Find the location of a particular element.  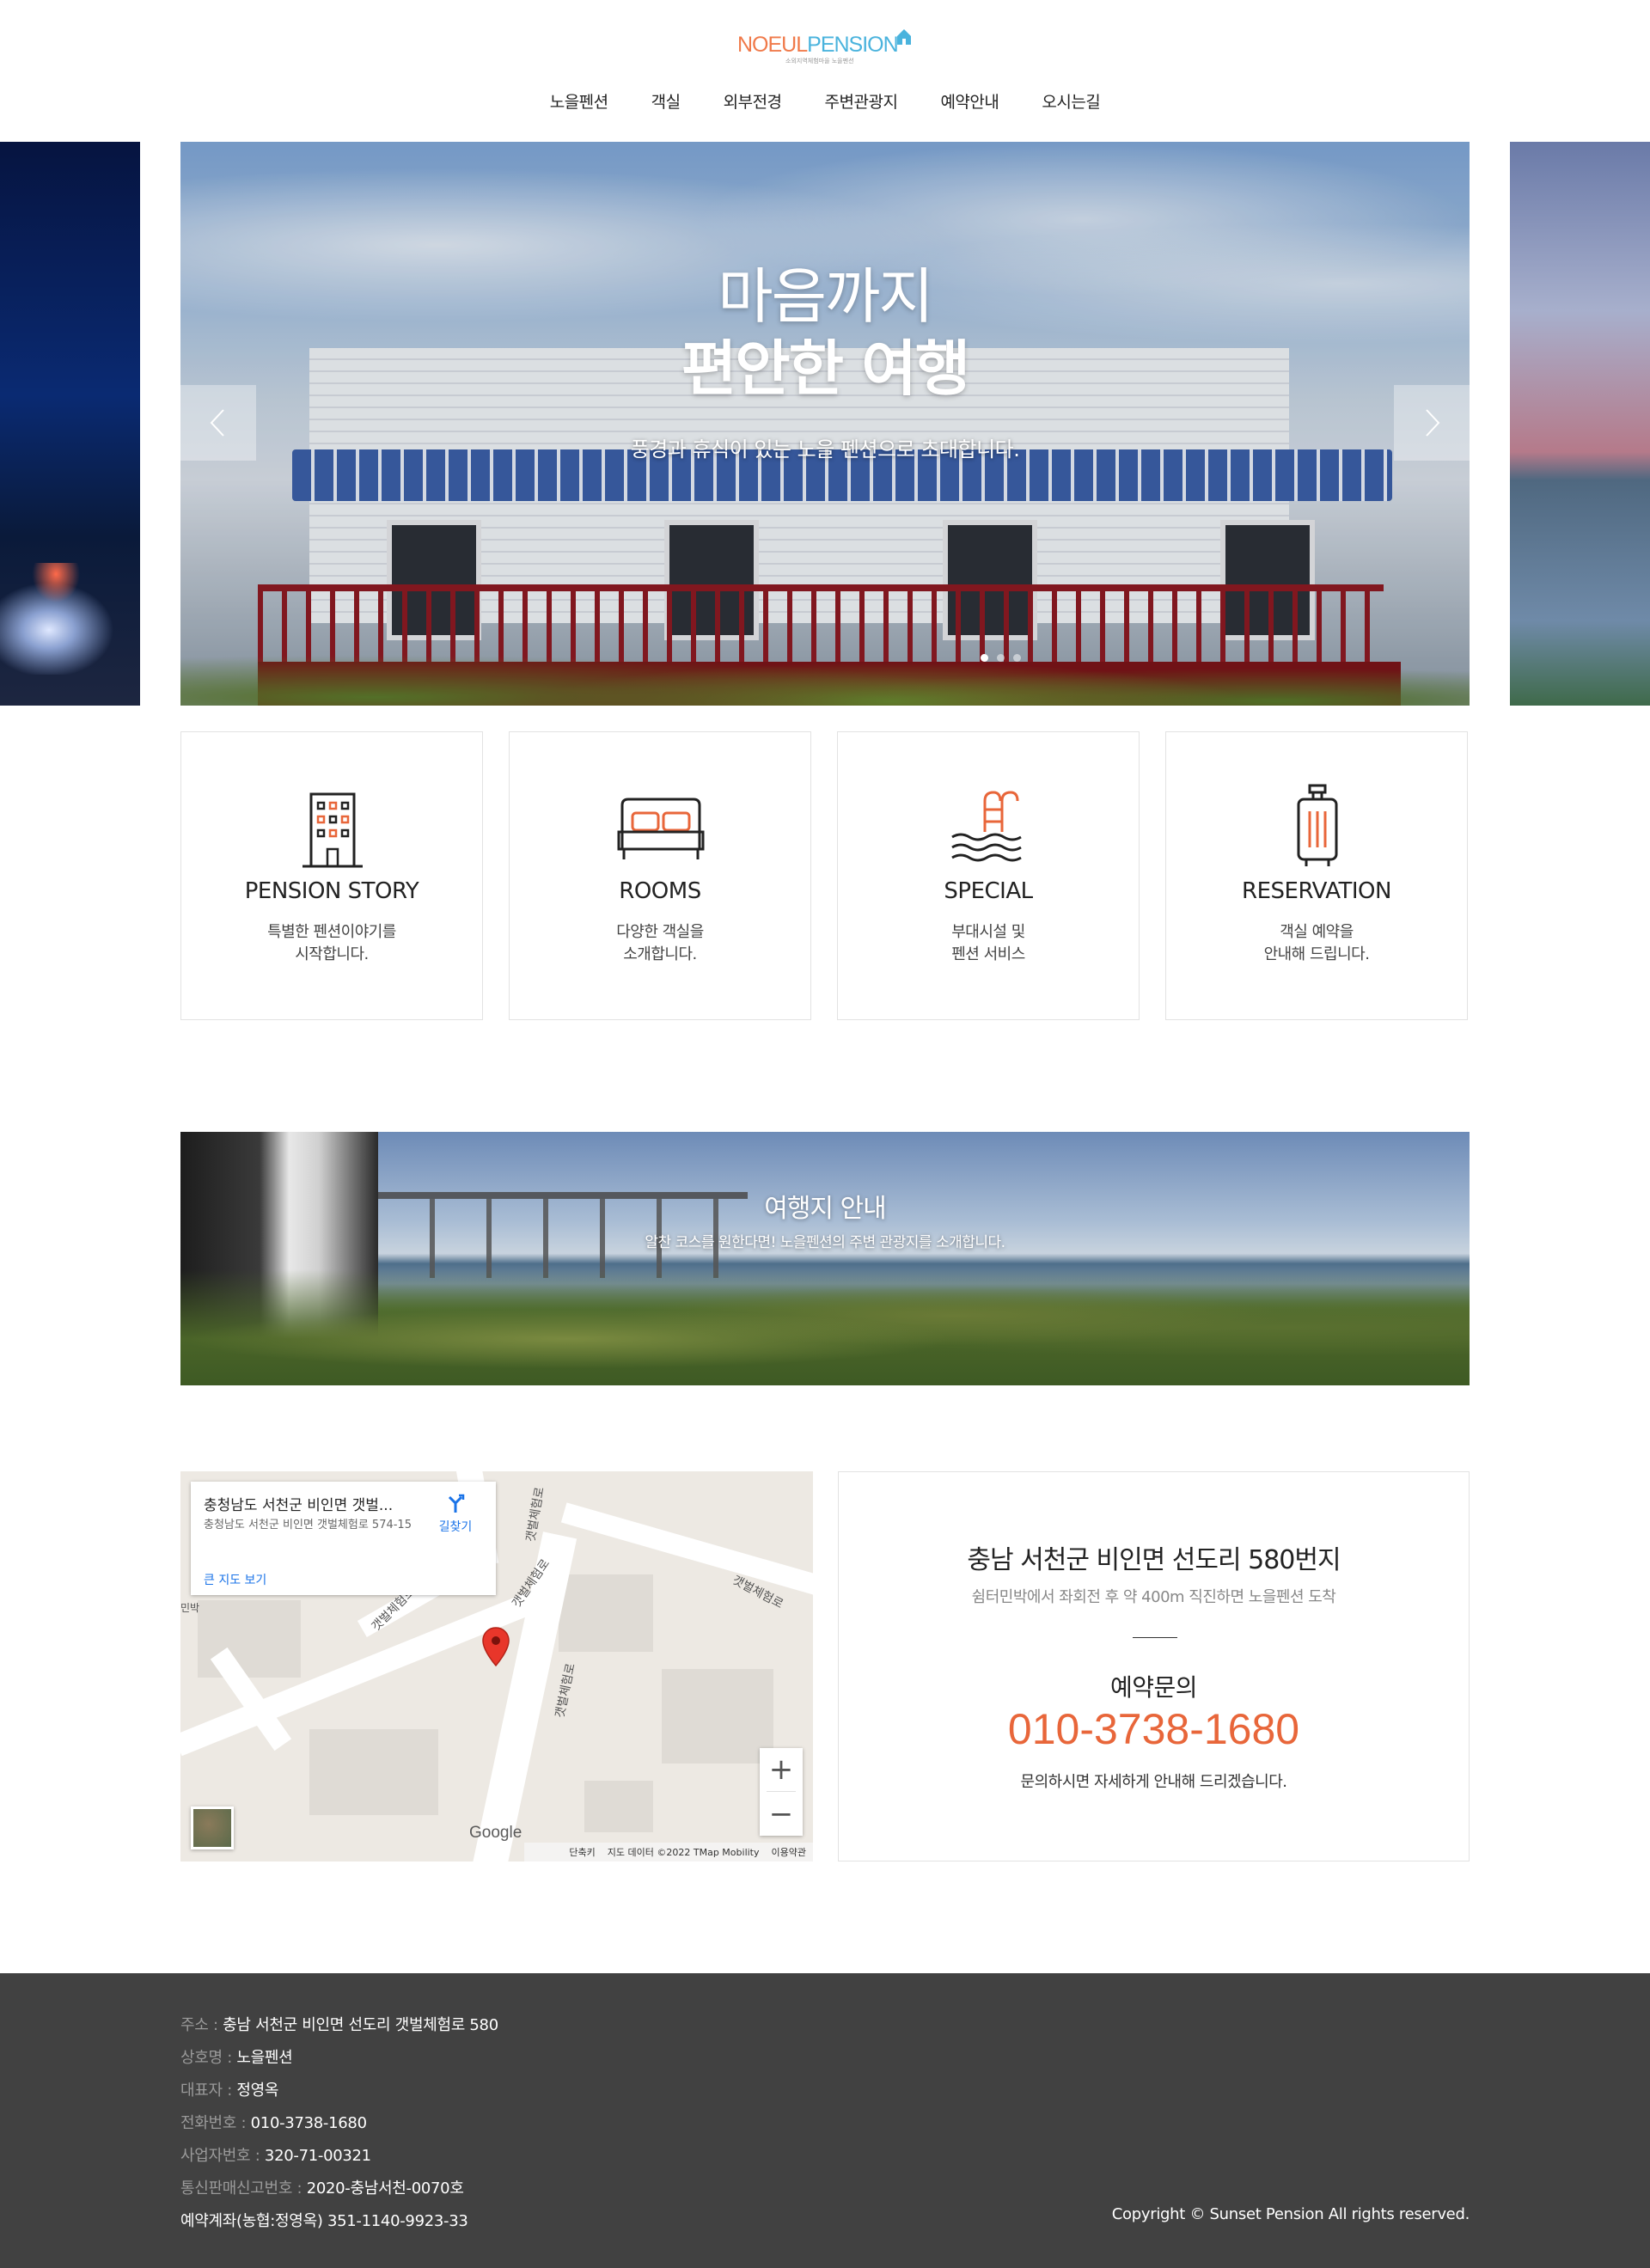

big-map-link: 큰 지도 보기 is located at coordinates (235, 1579).